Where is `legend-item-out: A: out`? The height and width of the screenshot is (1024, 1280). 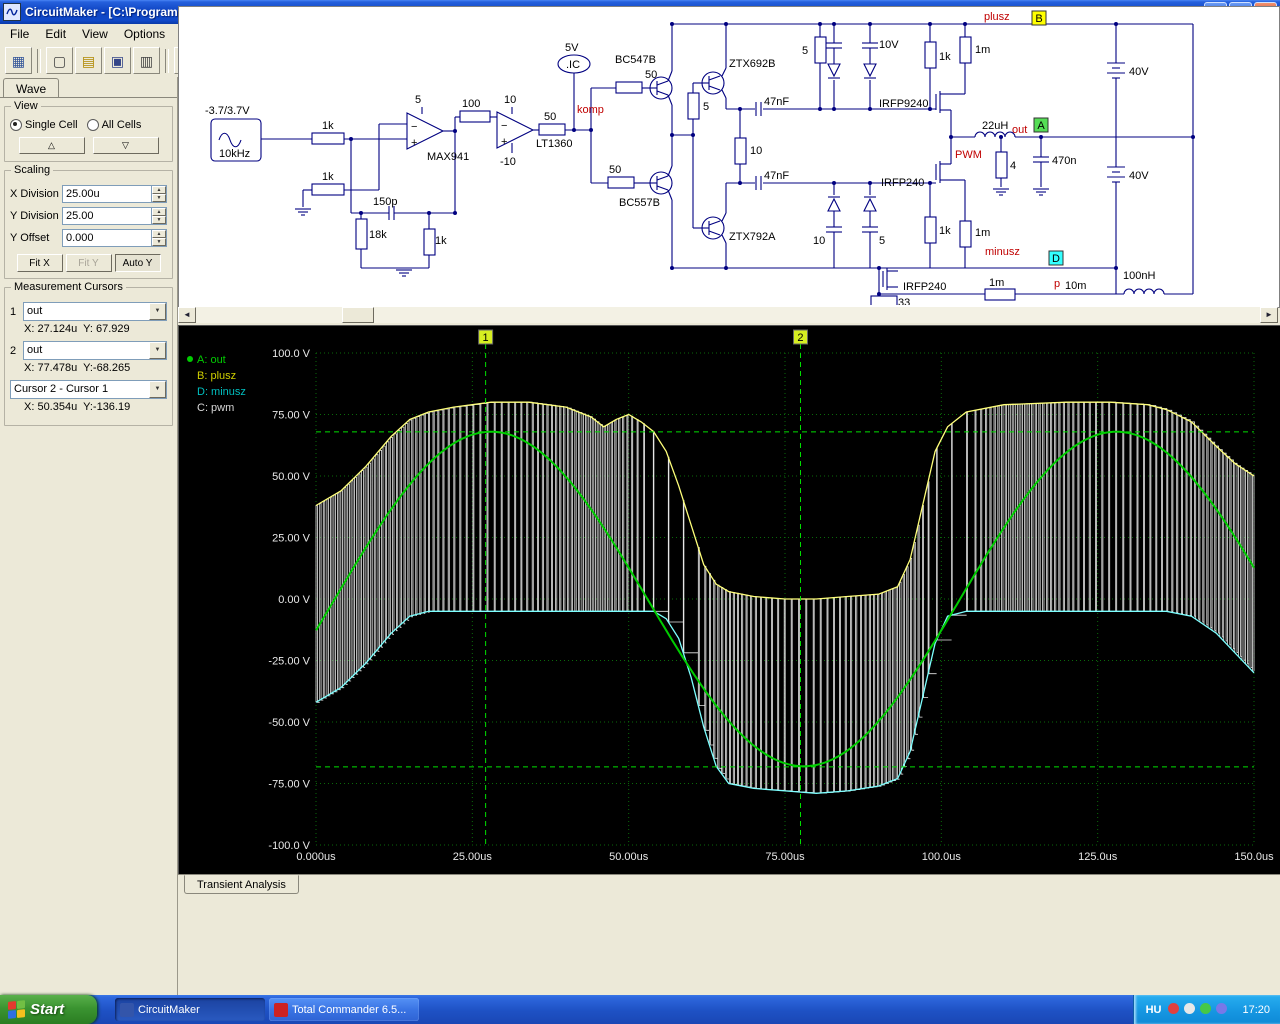 legend-item-out: A: out is located at coordinates (211, 360).